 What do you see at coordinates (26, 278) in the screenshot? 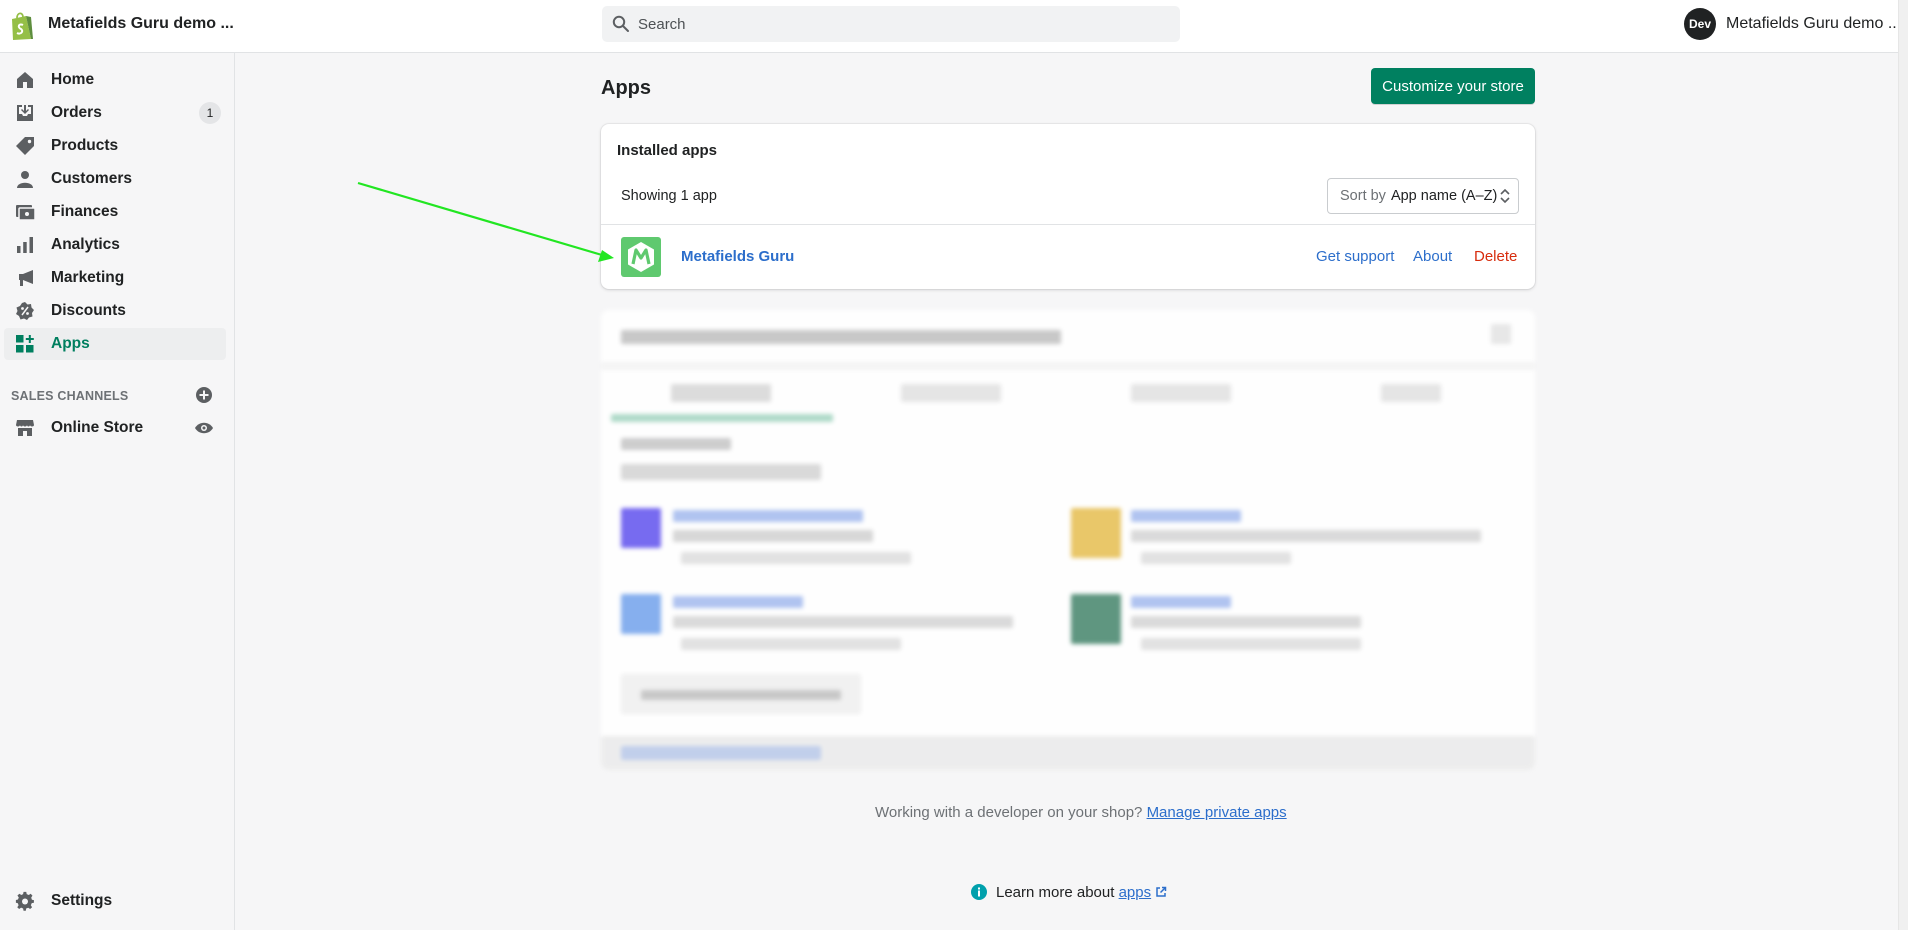
I see `megaphone-icon` at bounding box center [26, 278].